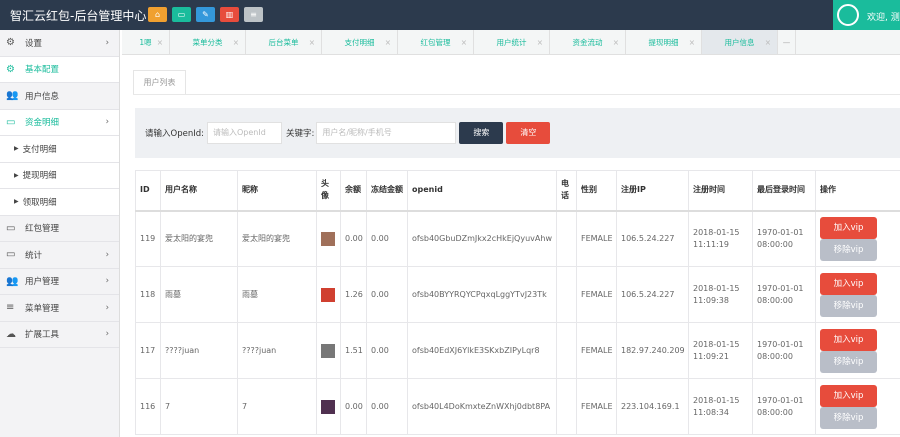 This screenshot has height=437, width=900. I want to click on tab-item: 1嗯 ×, so click(146, 42).